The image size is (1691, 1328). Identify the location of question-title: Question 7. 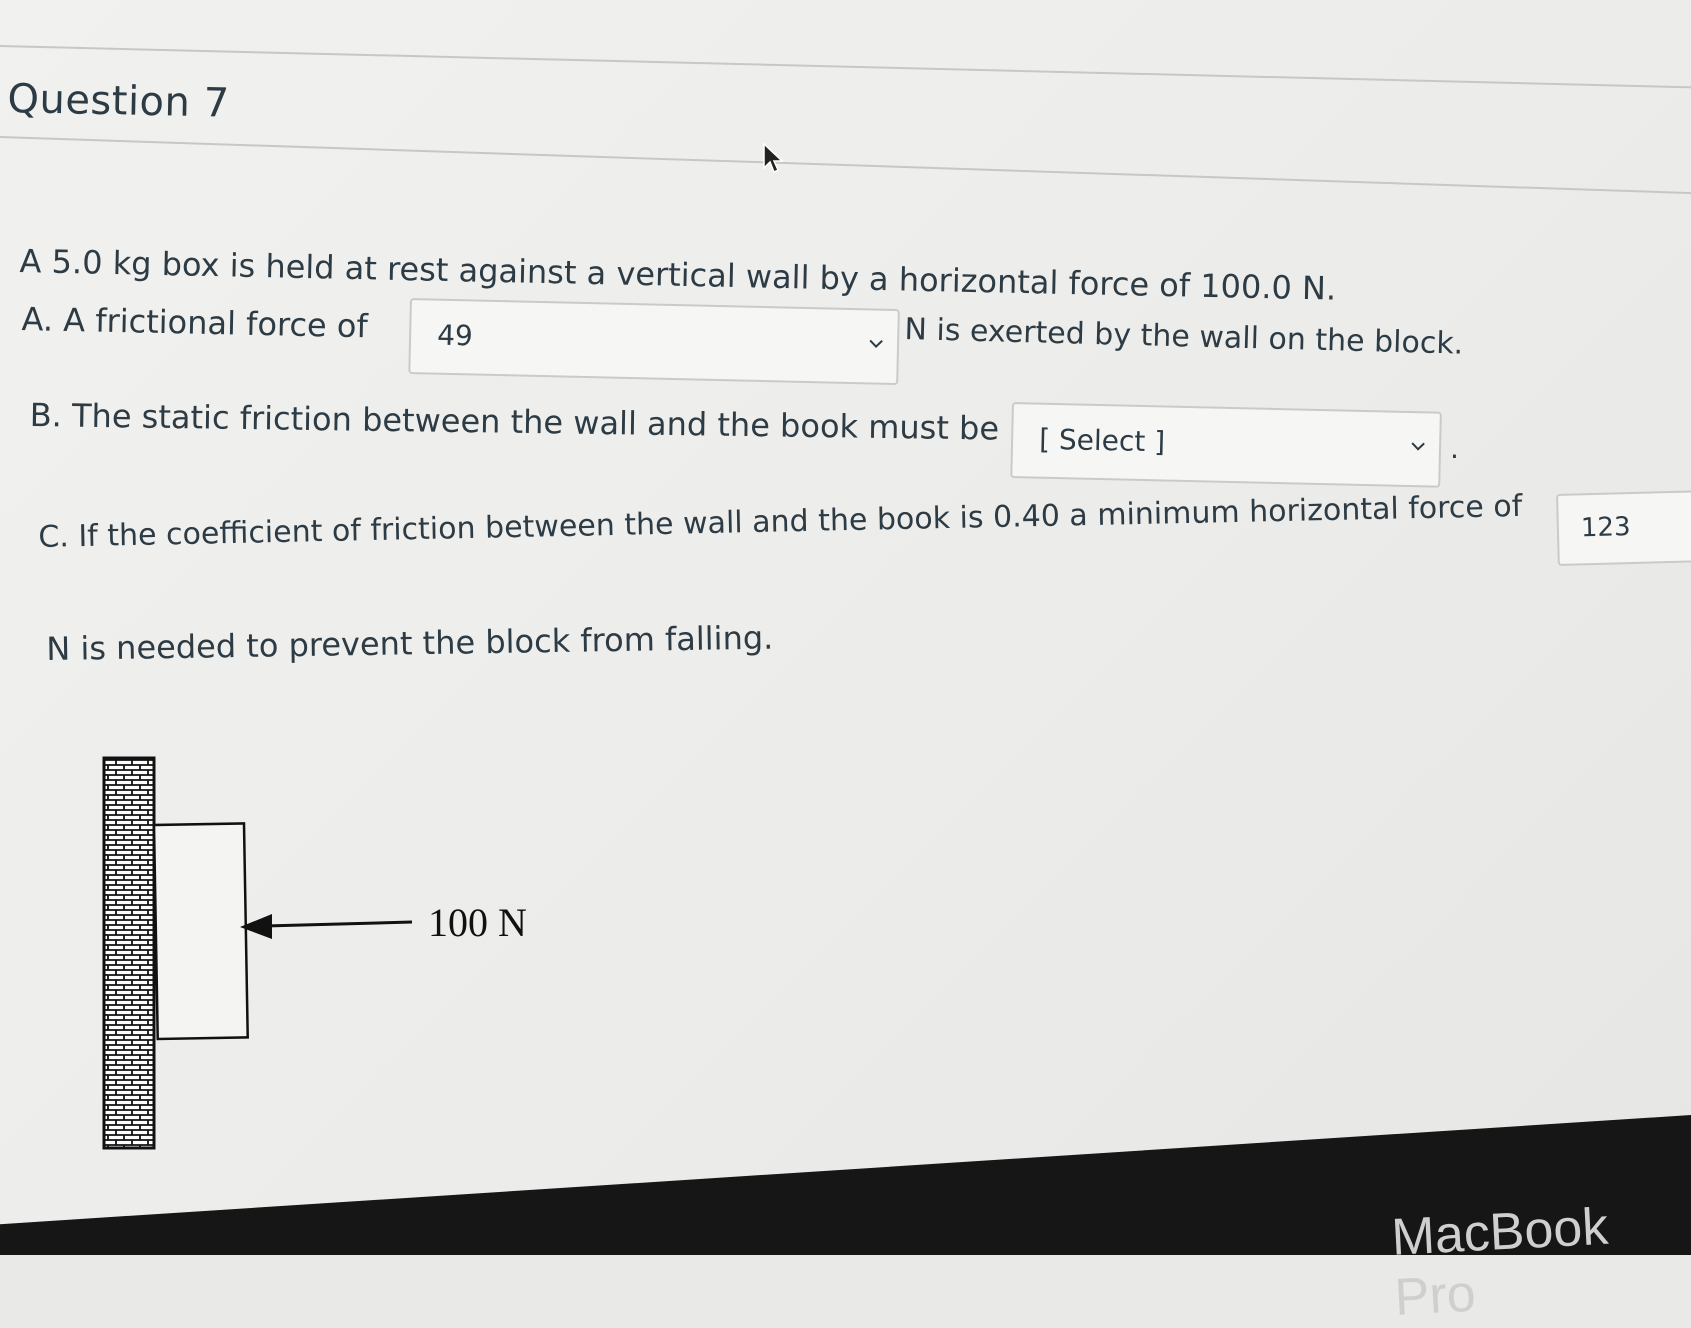
(119, 101).